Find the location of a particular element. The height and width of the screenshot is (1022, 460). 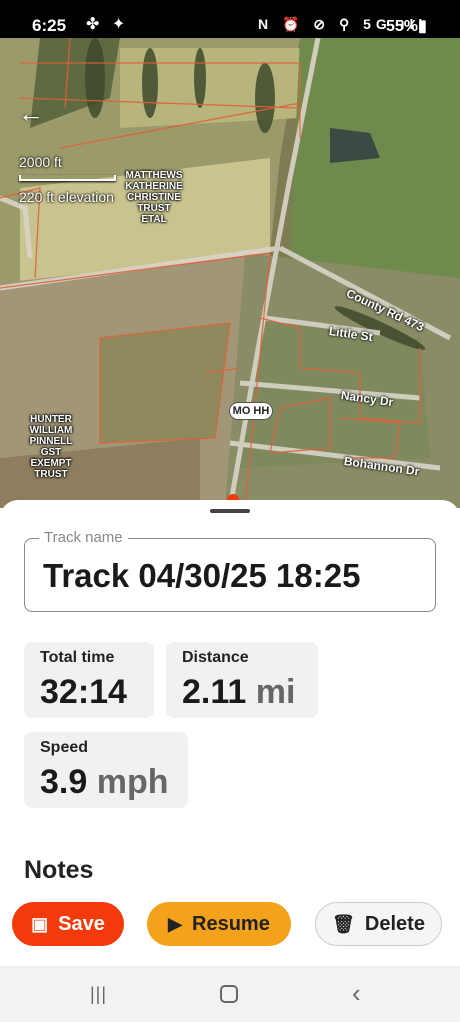

resume-button: ▶ Resume is located at coordinates (219, 924).